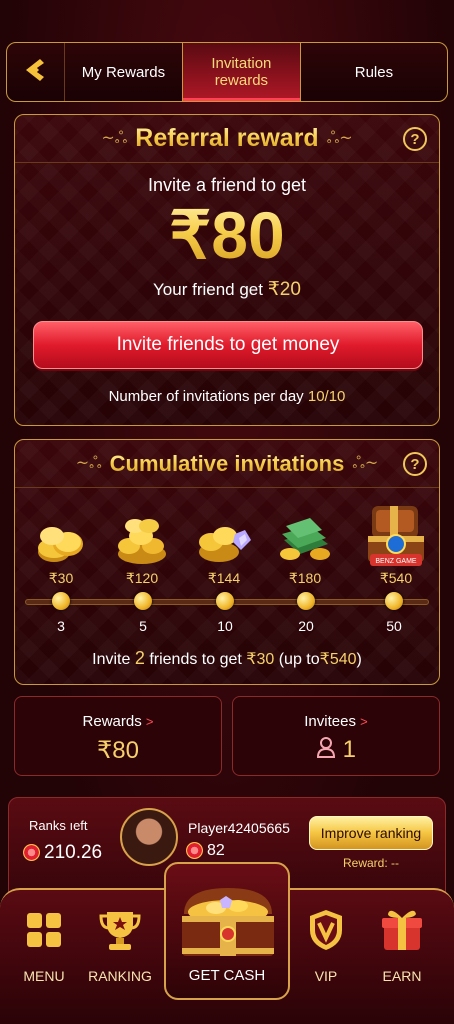  What do you see at coordinates (227, 185) in the screenshot?
I see `invite-line: Invite a friend to get` at bounding box center [227, 185].